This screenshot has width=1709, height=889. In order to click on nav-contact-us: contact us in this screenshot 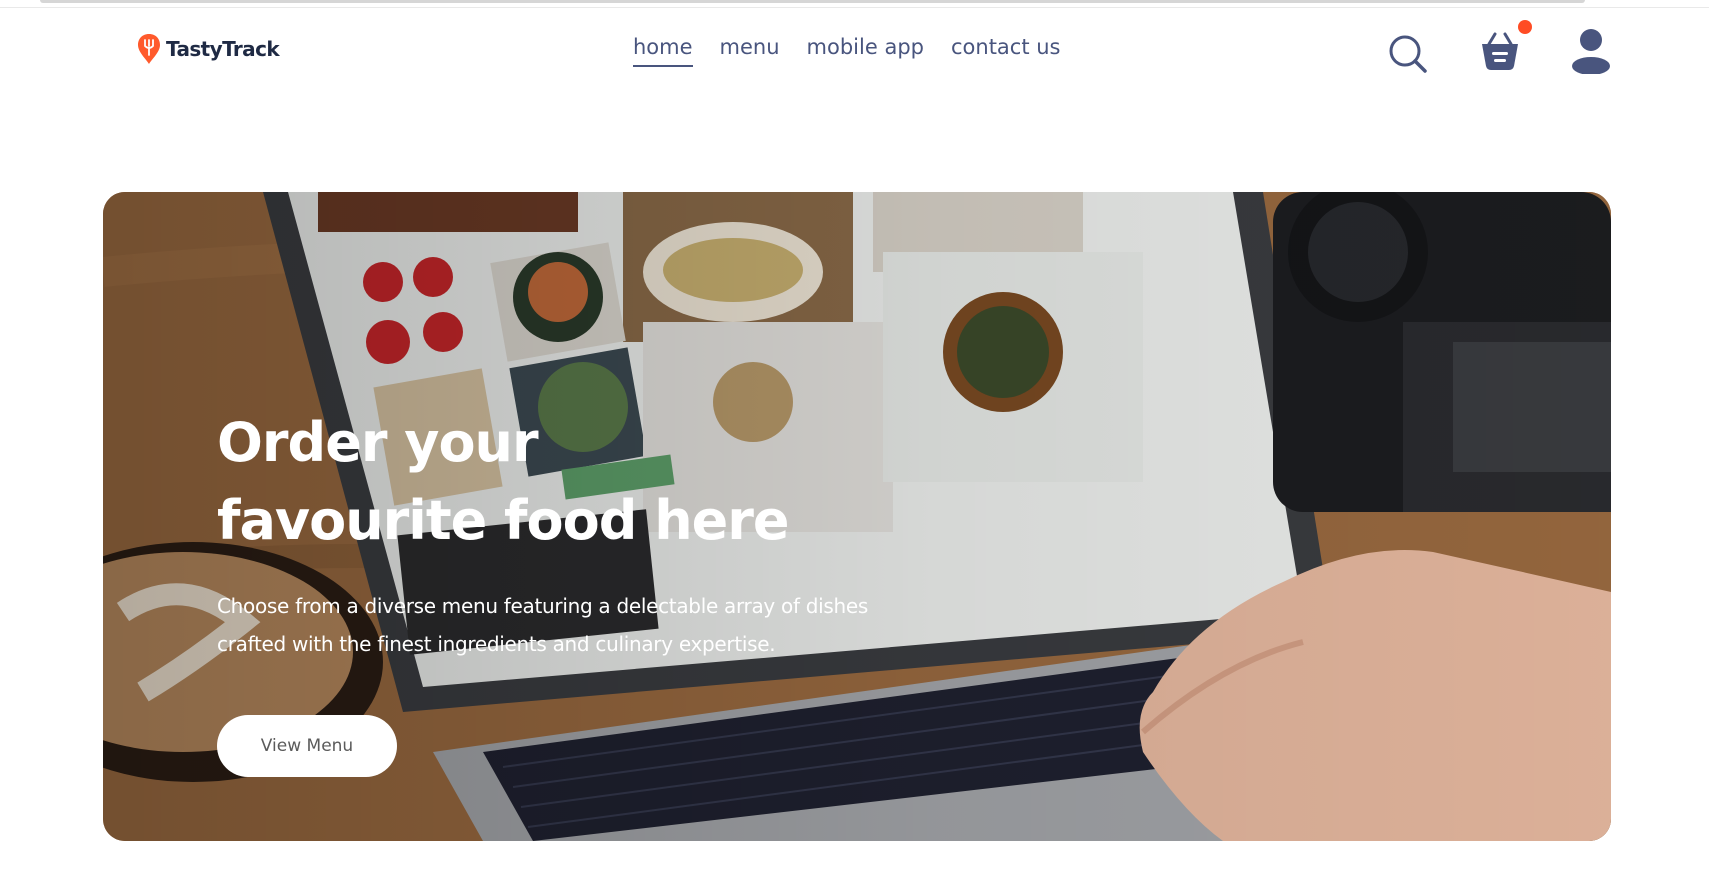, I will do `click(1006, 51)`.